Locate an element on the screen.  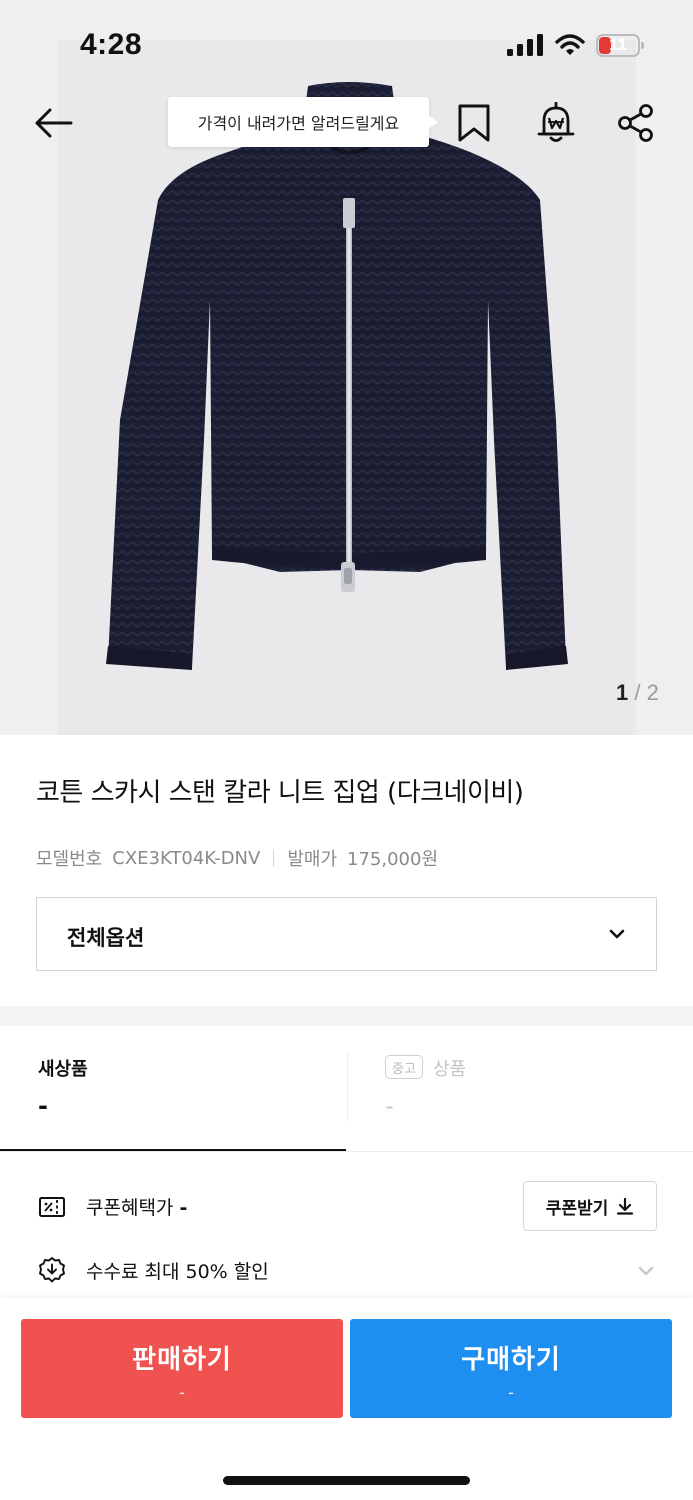
fee-discount-text: 수수료 최대 50% 할인 is located at coordinates (177, 1272).